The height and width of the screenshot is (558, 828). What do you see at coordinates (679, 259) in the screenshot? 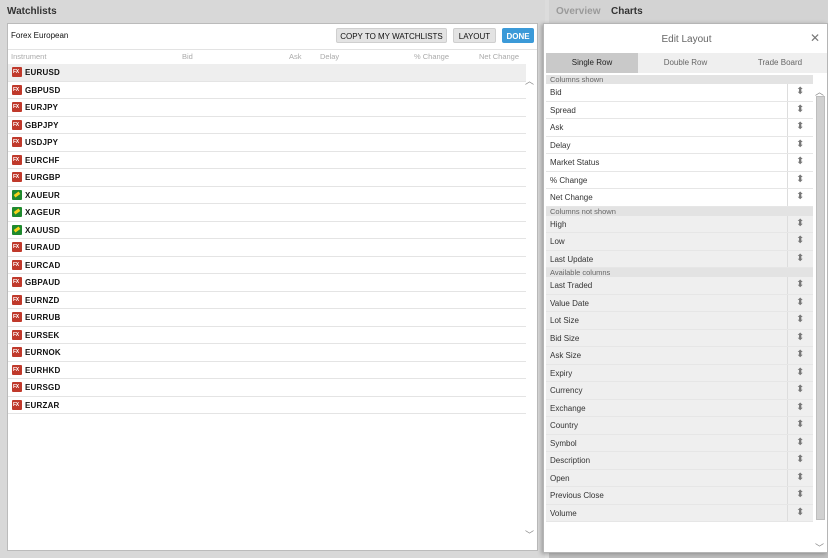
I see `list-item: Last Update` at bounding box center [679, 259].